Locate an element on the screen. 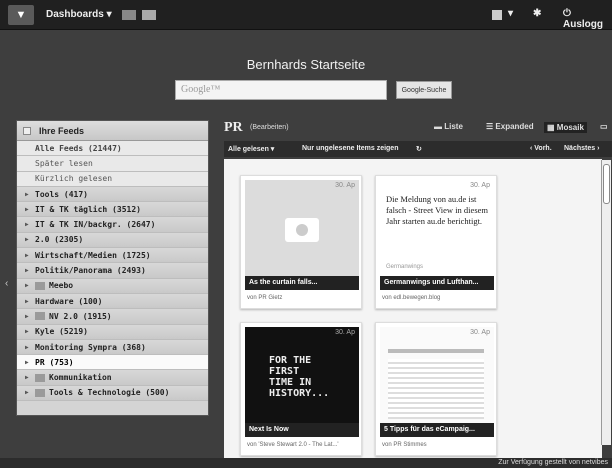 Image resolution: width=612 pixels, height=468 pixels. show-unread-button: Nur ungelesene Items zeigen is located at coordinates (350, 148).